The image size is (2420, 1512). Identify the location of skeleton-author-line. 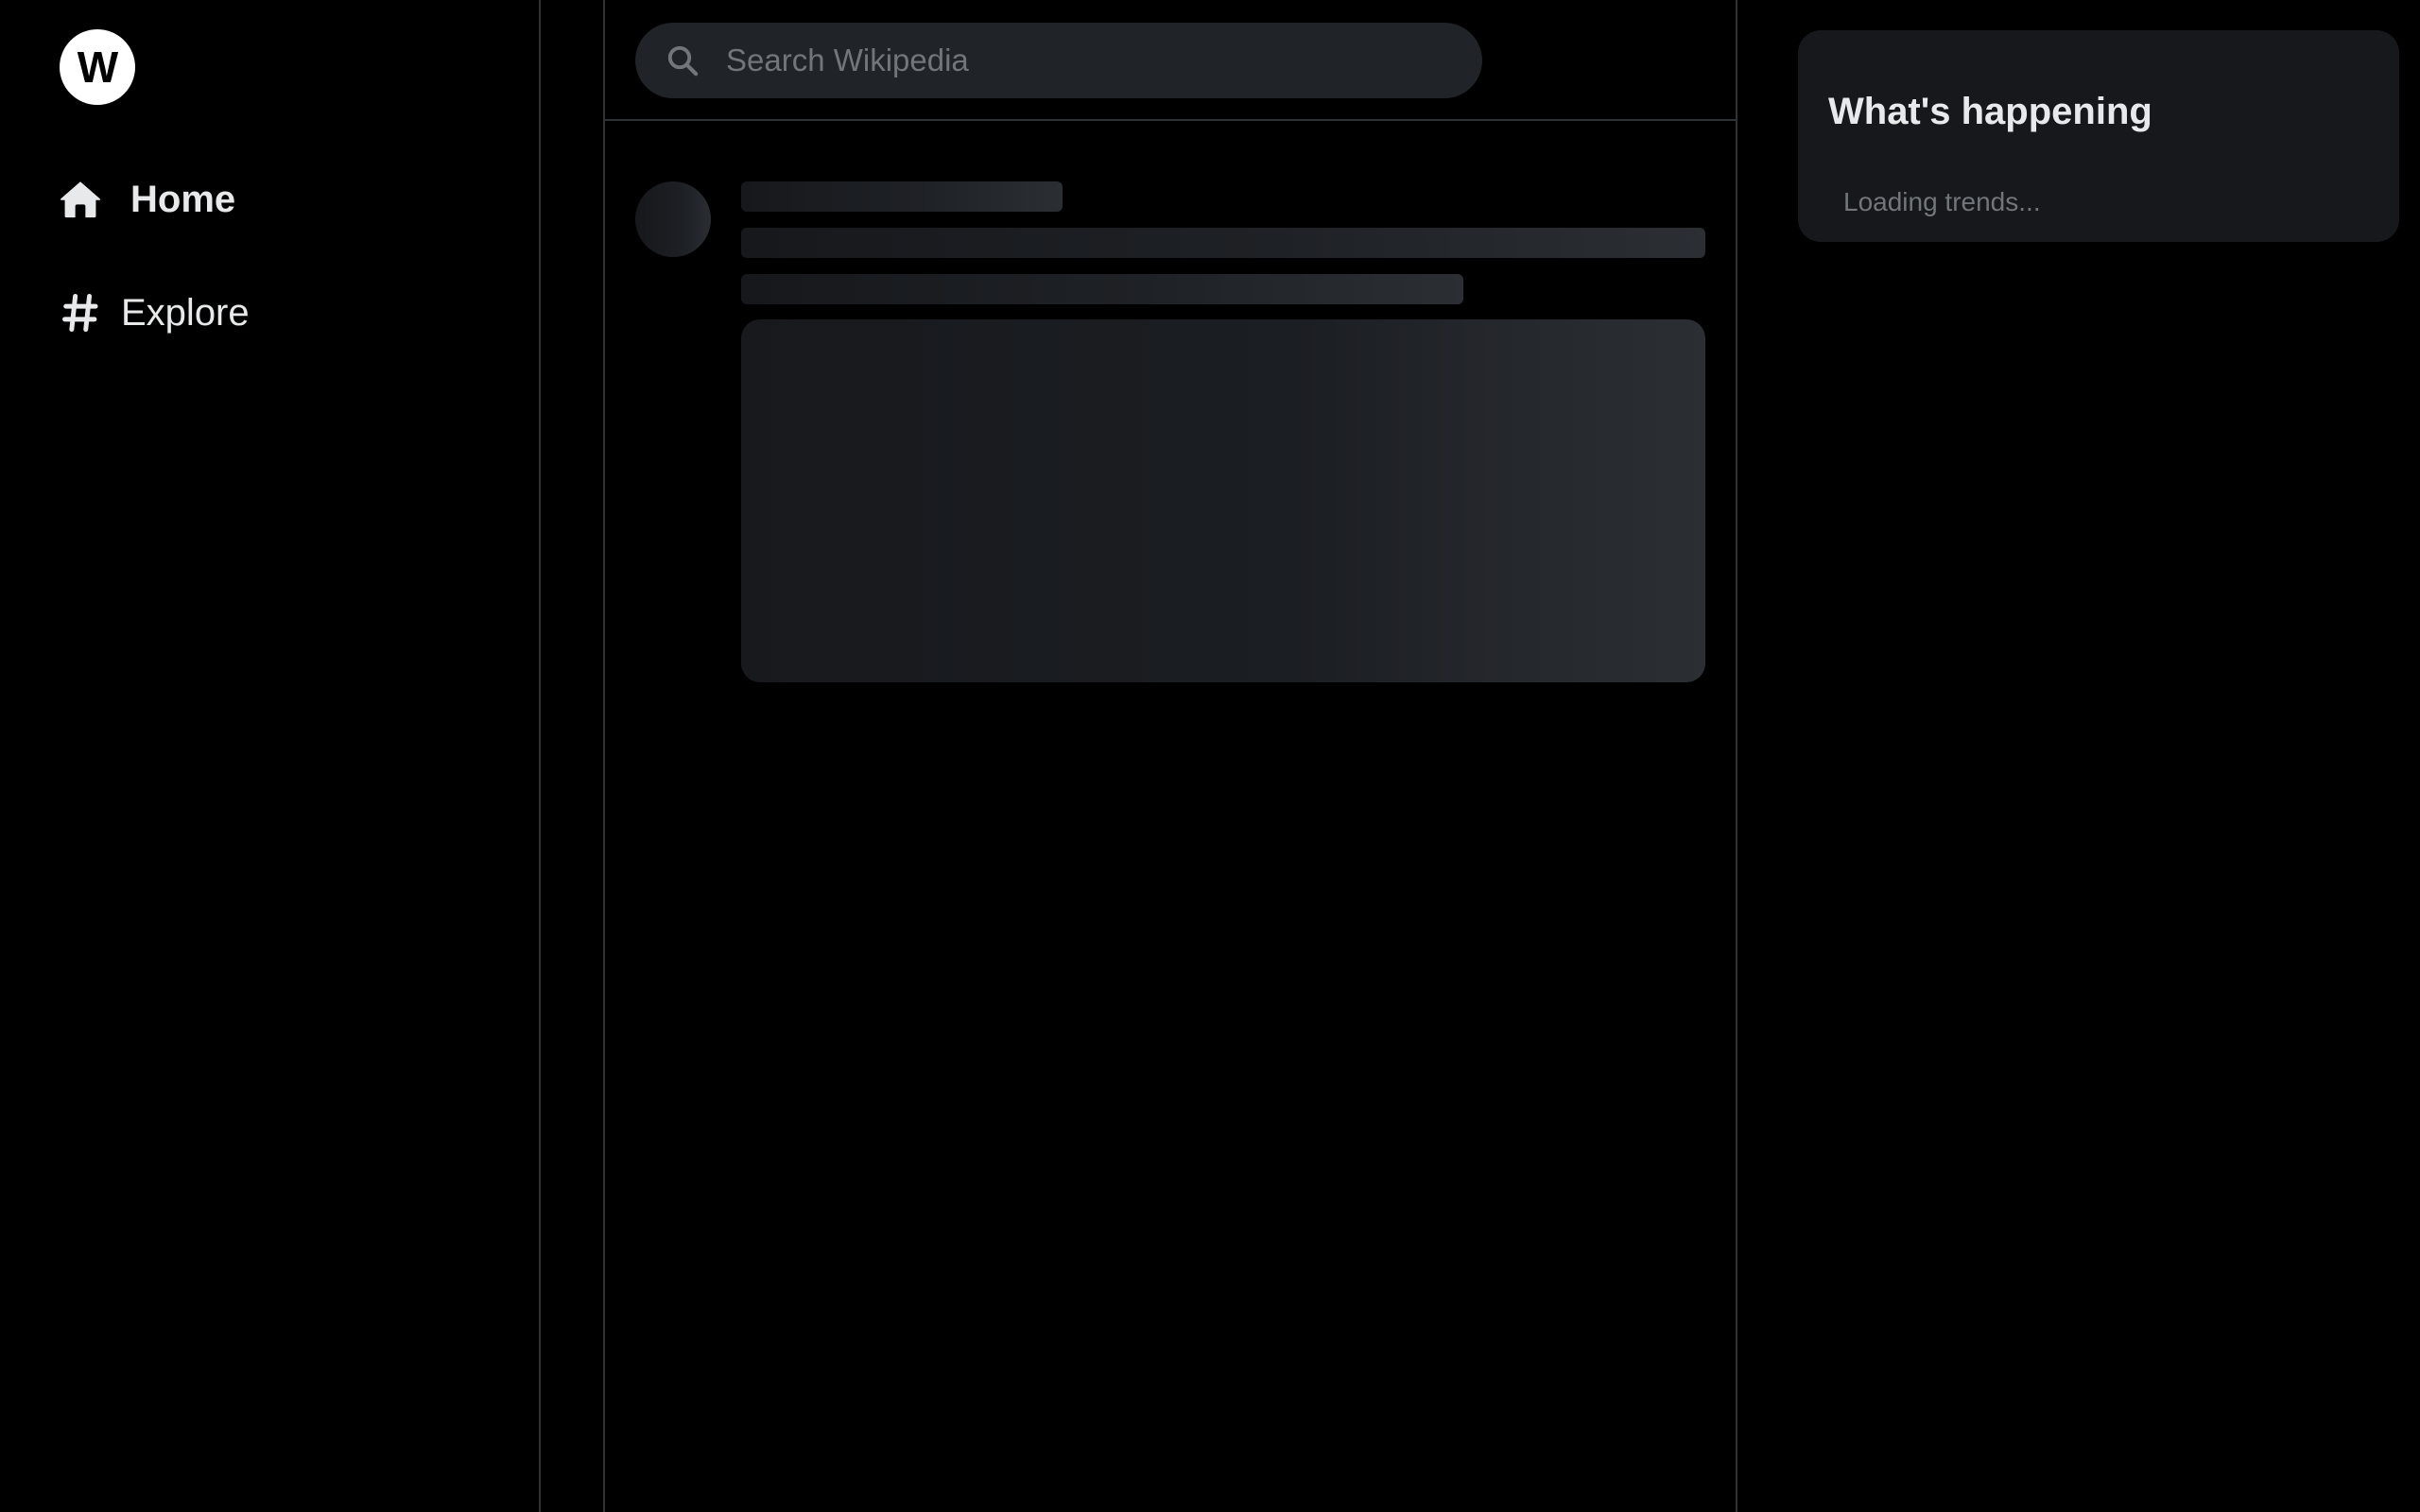
(902, 196).